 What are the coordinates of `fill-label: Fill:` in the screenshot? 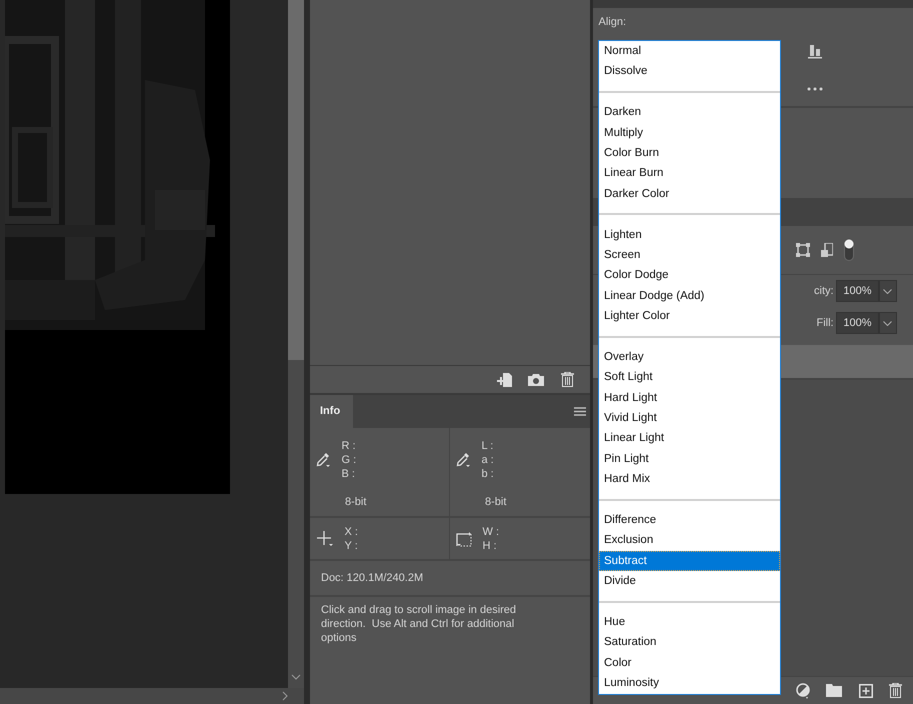 It's located at (825, 323).